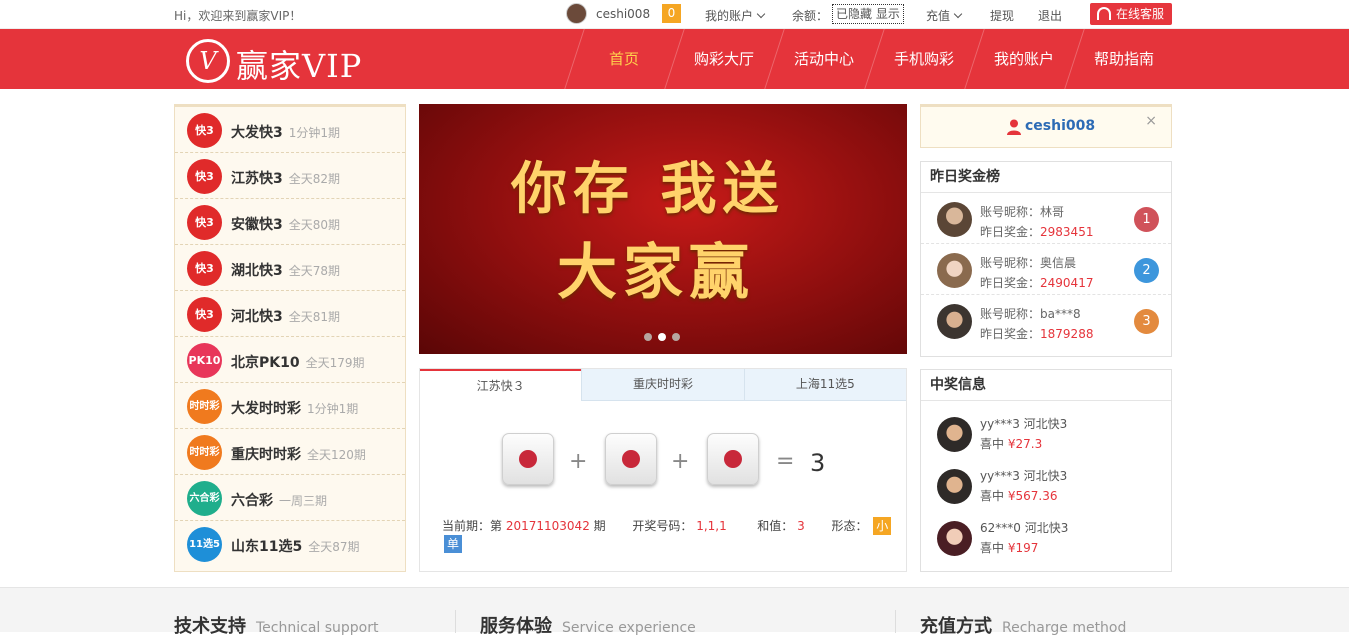 The height and width of the screenshot is (638, 1349). I want to click on topbar-username: ceshi008, so click(623, 14).